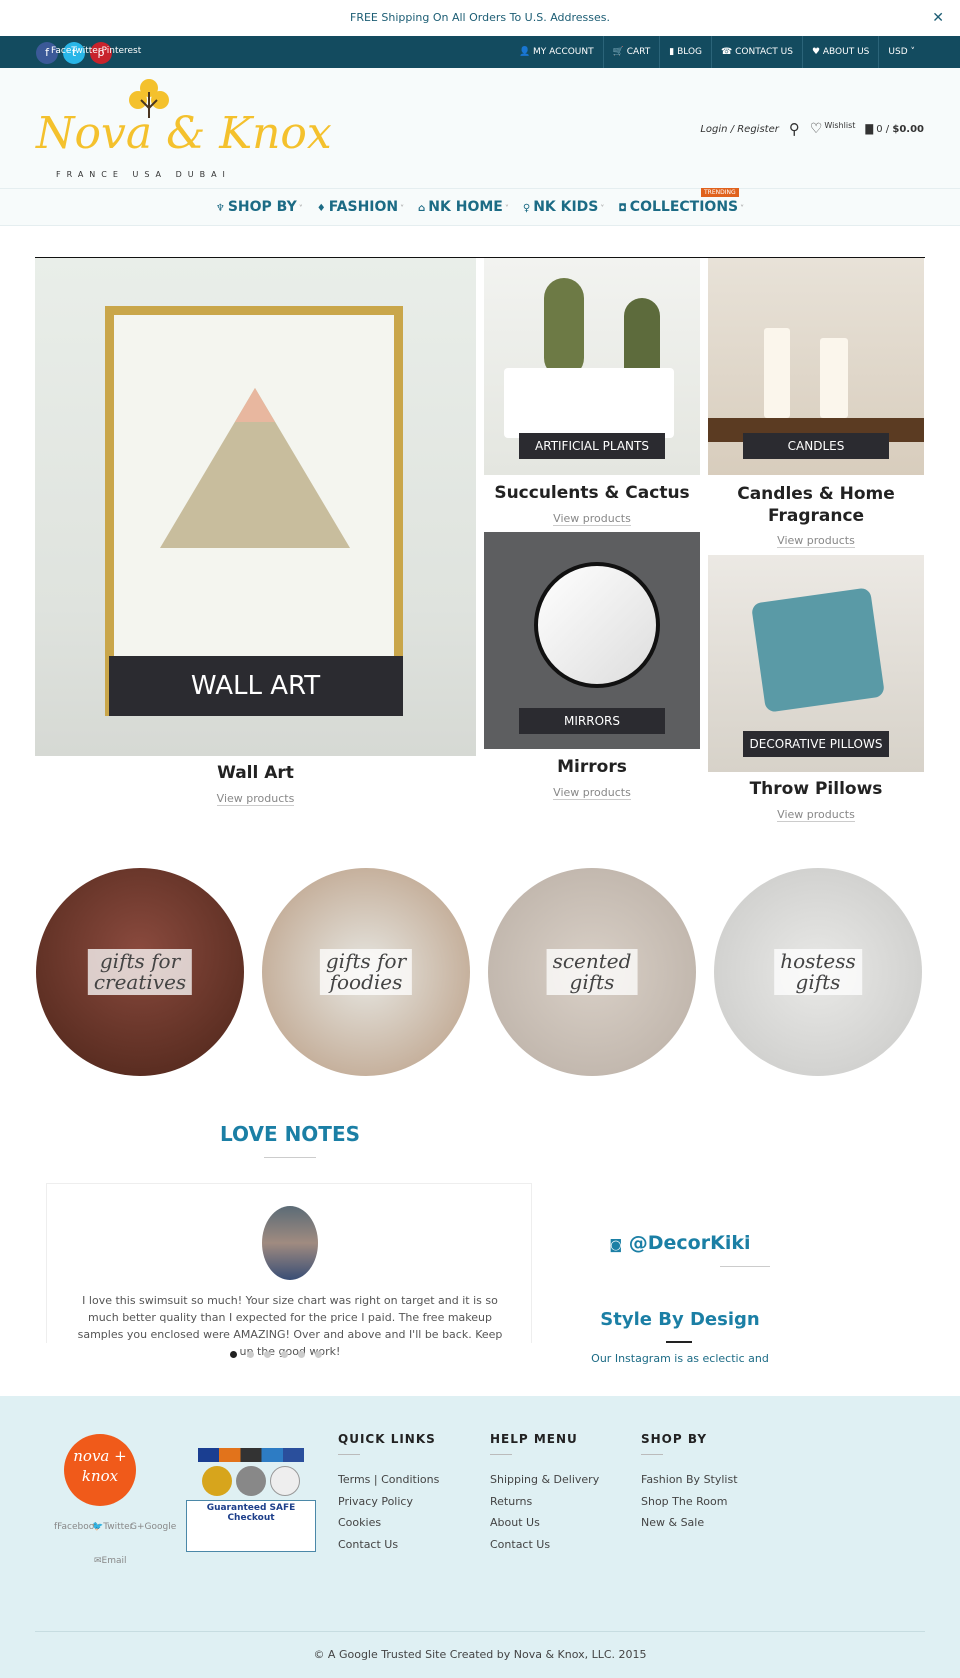 The width and height of the screenshot is (960, 1678). Describe the element at coordinates (681, 207) in the screenshot. I see `nav-collections: ◘ COLLECTIONS ˅` at that location.